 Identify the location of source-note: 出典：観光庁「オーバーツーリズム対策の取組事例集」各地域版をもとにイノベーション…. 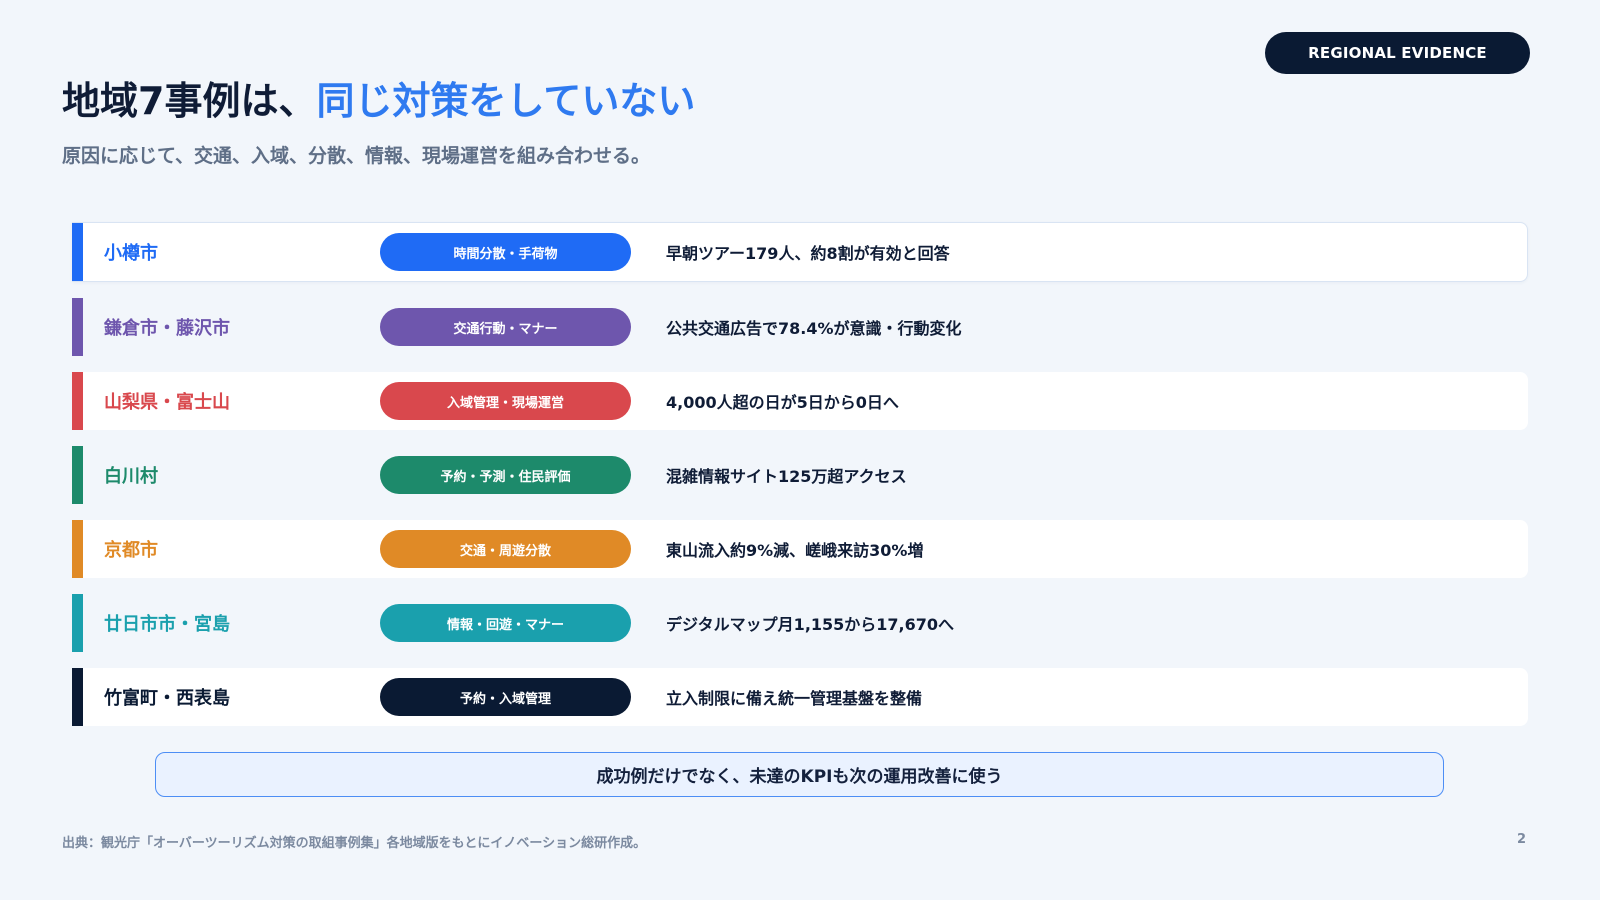
(354, 843).